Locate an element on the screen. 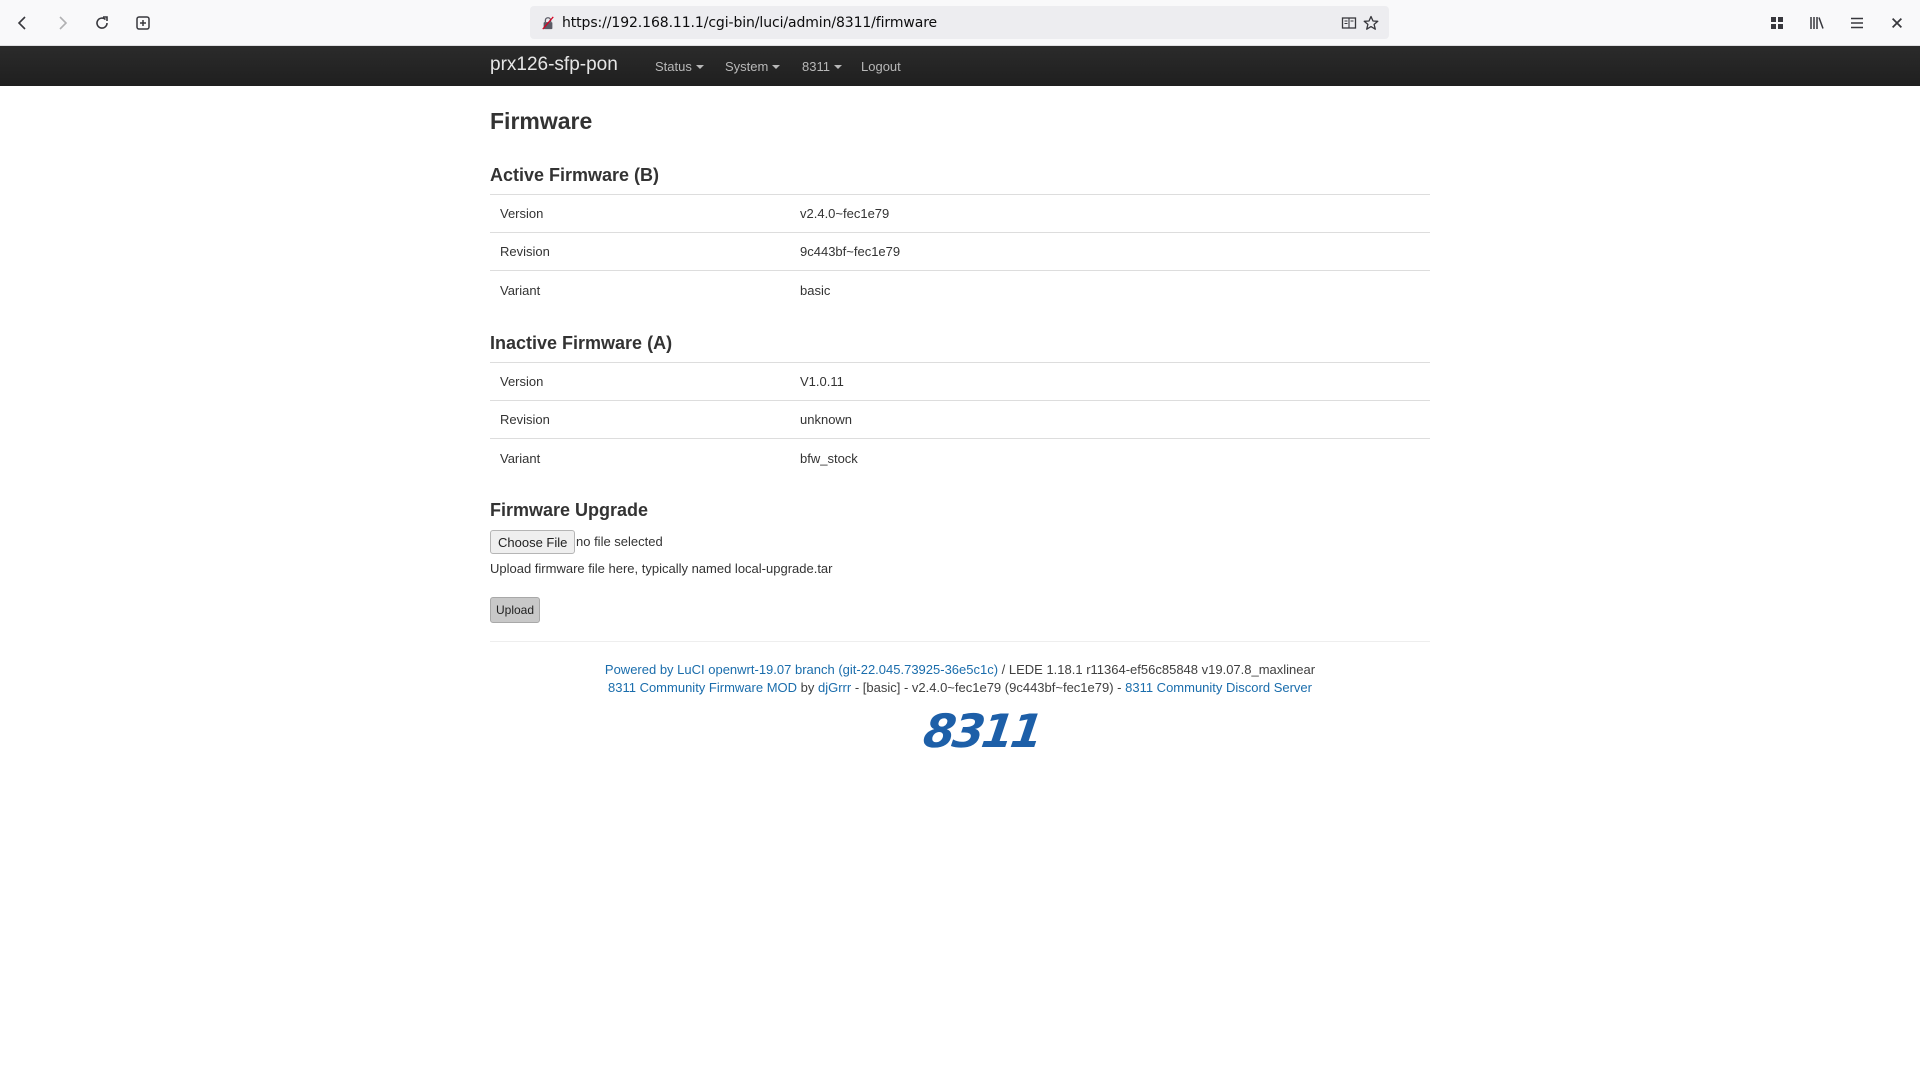 Image resolution: width=1920 pixels, height=1080 pixels. 8311-logo: 8311 is located at coordinates (982, 731).